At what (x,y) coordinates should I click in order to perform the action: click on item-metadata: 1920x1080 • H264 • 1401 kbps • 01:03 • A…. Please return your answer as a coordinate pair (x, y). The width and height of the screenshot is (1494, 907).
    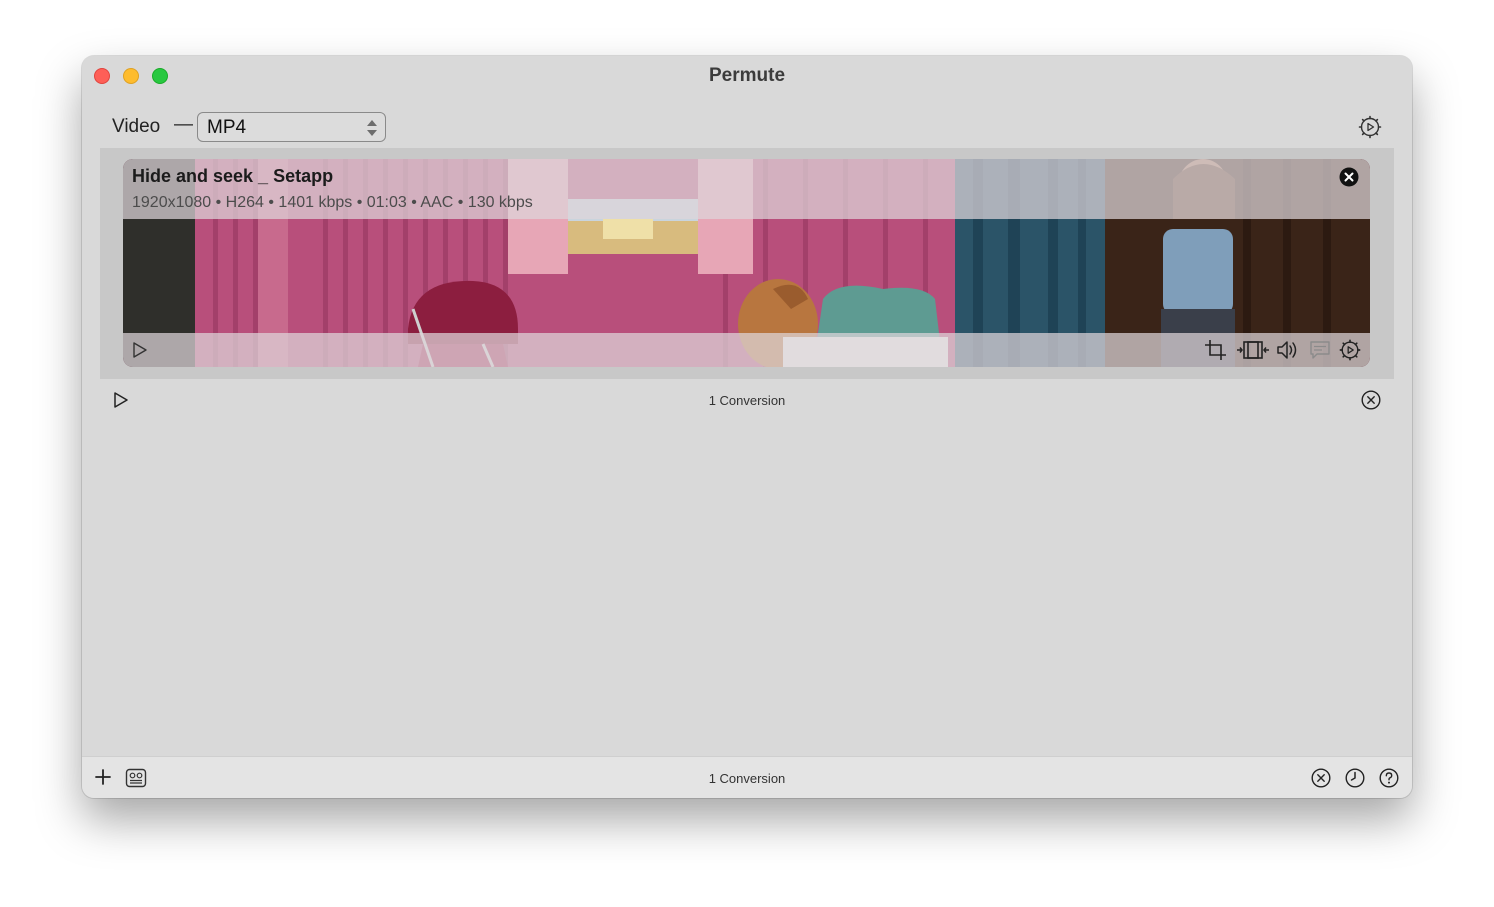
    Looking at the image, I should click on (332, 202).